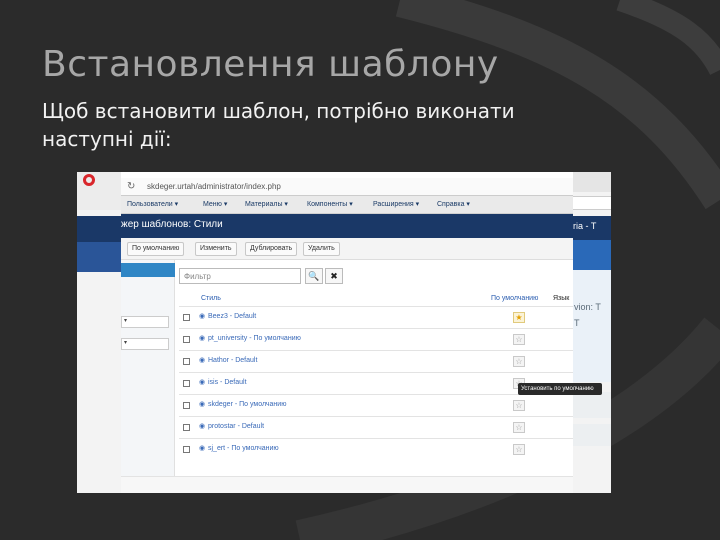 This screenshot has height=540, width=720. Describe the element at coordinates (314, 276) in the screenshot. I see `search-icon: 🔍` at that location.